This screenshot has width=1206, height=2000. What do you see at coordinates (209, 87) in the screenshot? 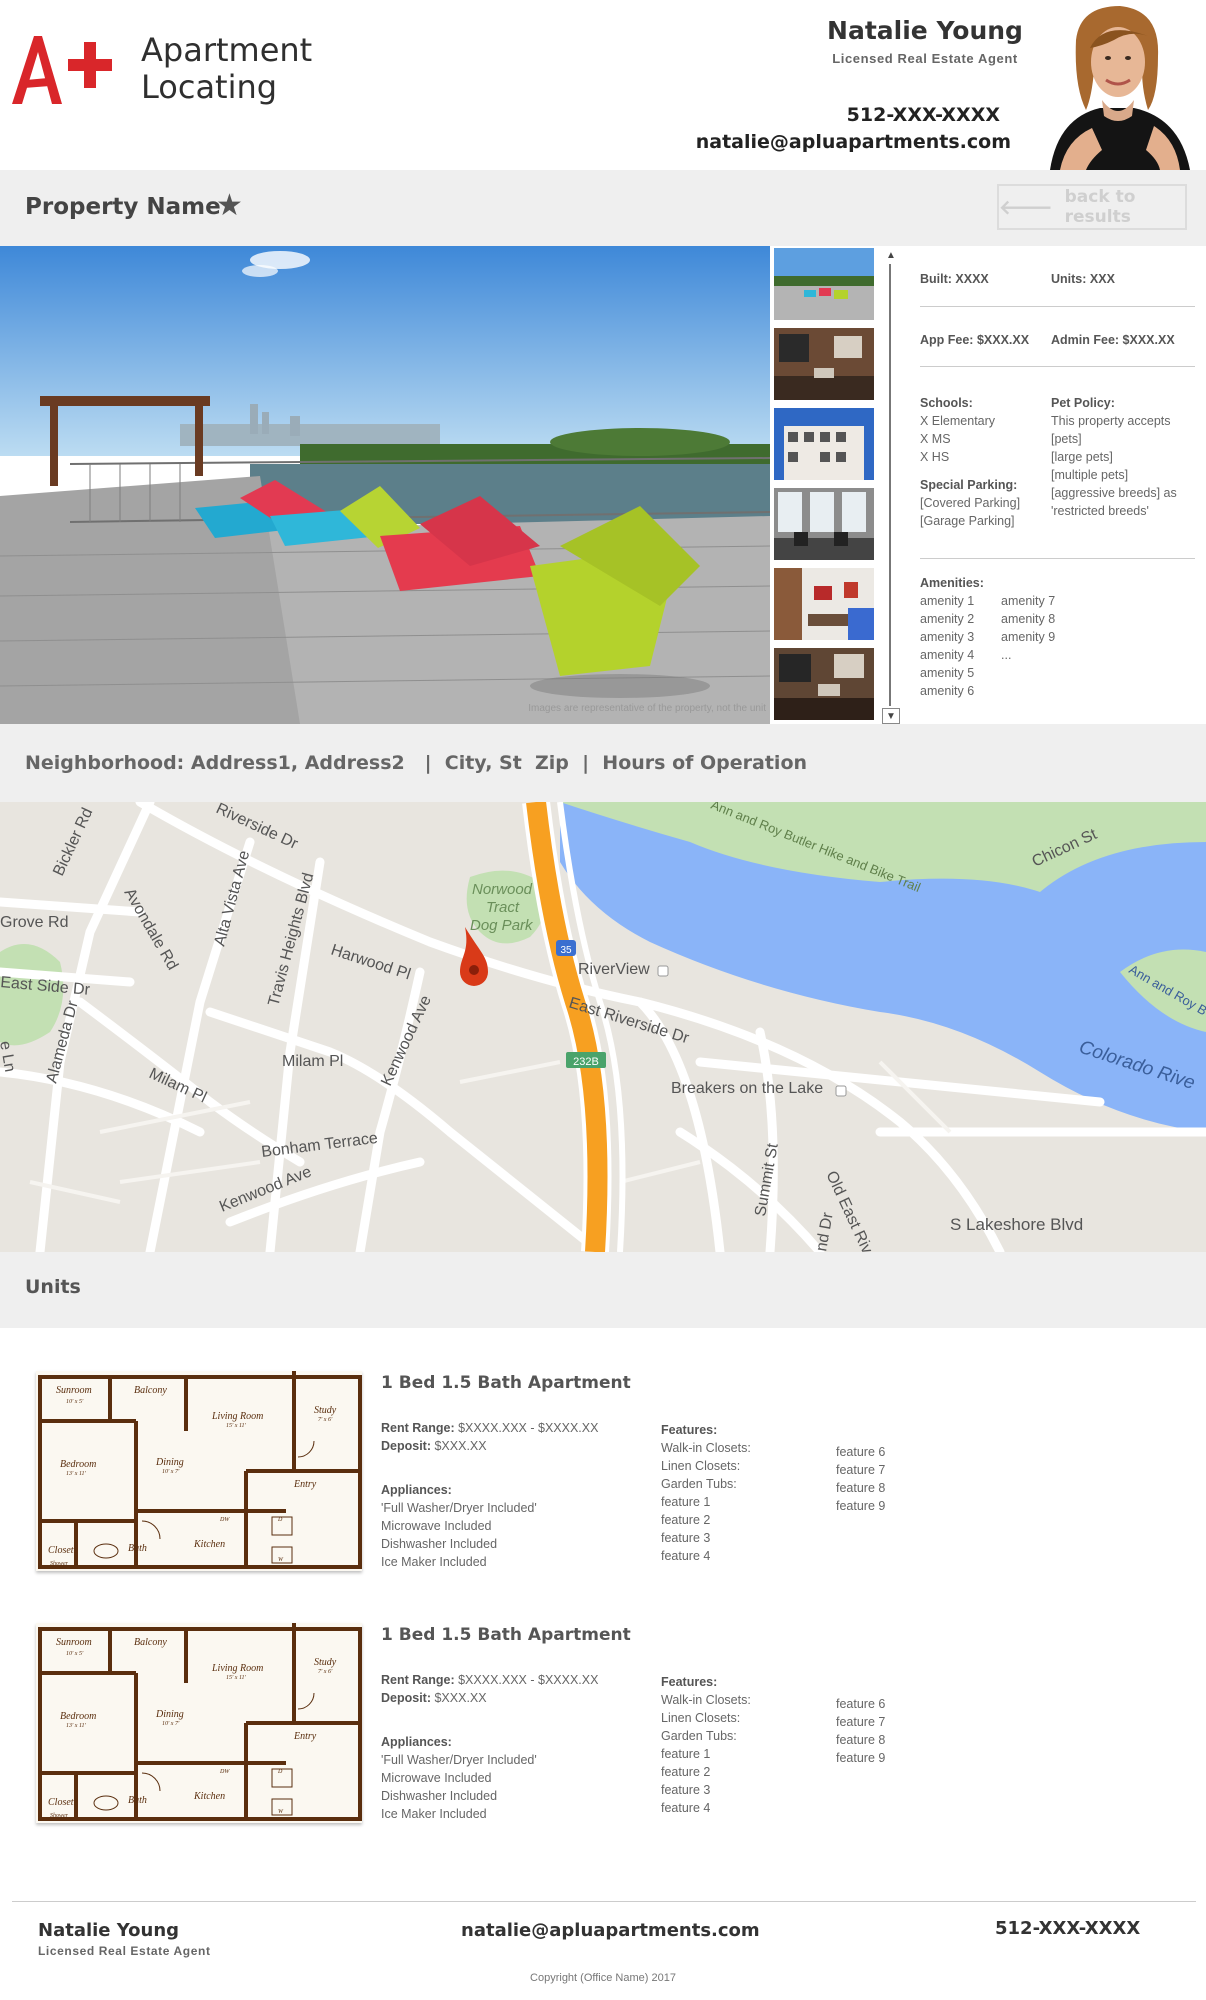
I see `logo-line2: Locating` at bounding box center [209, 87].